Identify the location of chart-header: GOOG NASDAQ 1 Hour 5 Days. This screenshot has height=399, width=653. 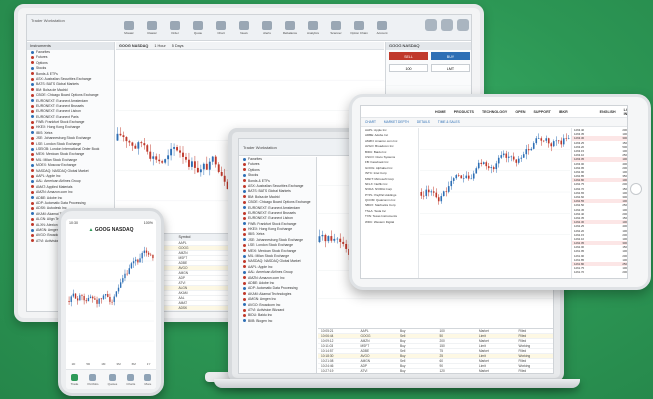
(250, 46).